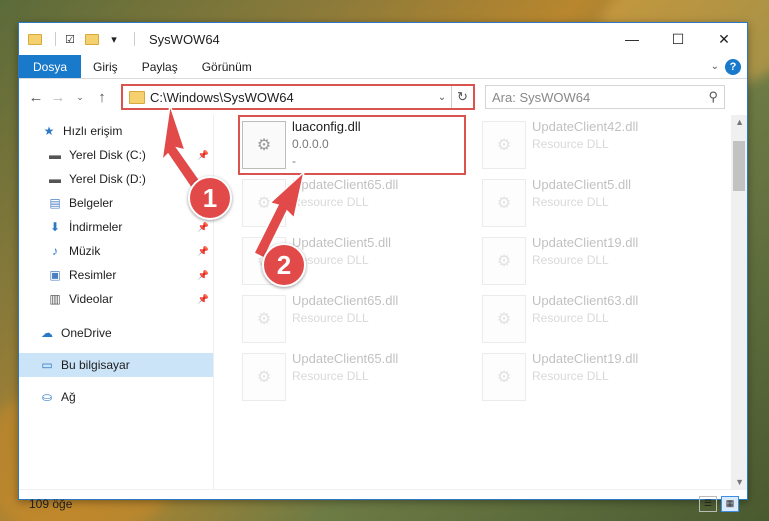 The width and height of the screenshot is (769, 521). Describe the element at coordinates (49, 131) in the screenshot. I see `star-icon: ★` at that location.